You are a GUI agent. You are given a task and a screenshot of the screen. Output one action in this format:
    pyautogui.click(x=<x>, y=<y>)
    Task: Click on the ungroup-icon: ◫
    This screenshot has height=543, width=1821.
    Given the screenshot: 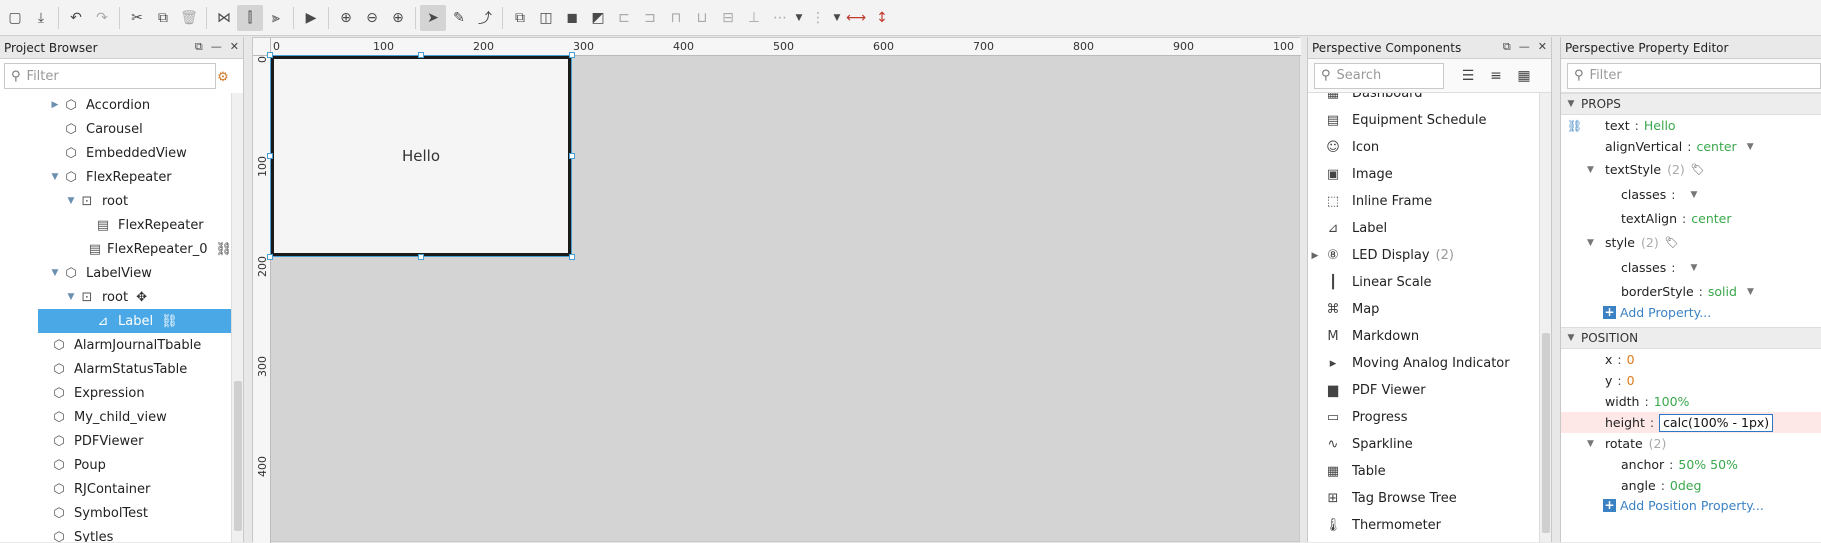 What is the action you would take?
    pyautogui.click(x=546, y=18)
    